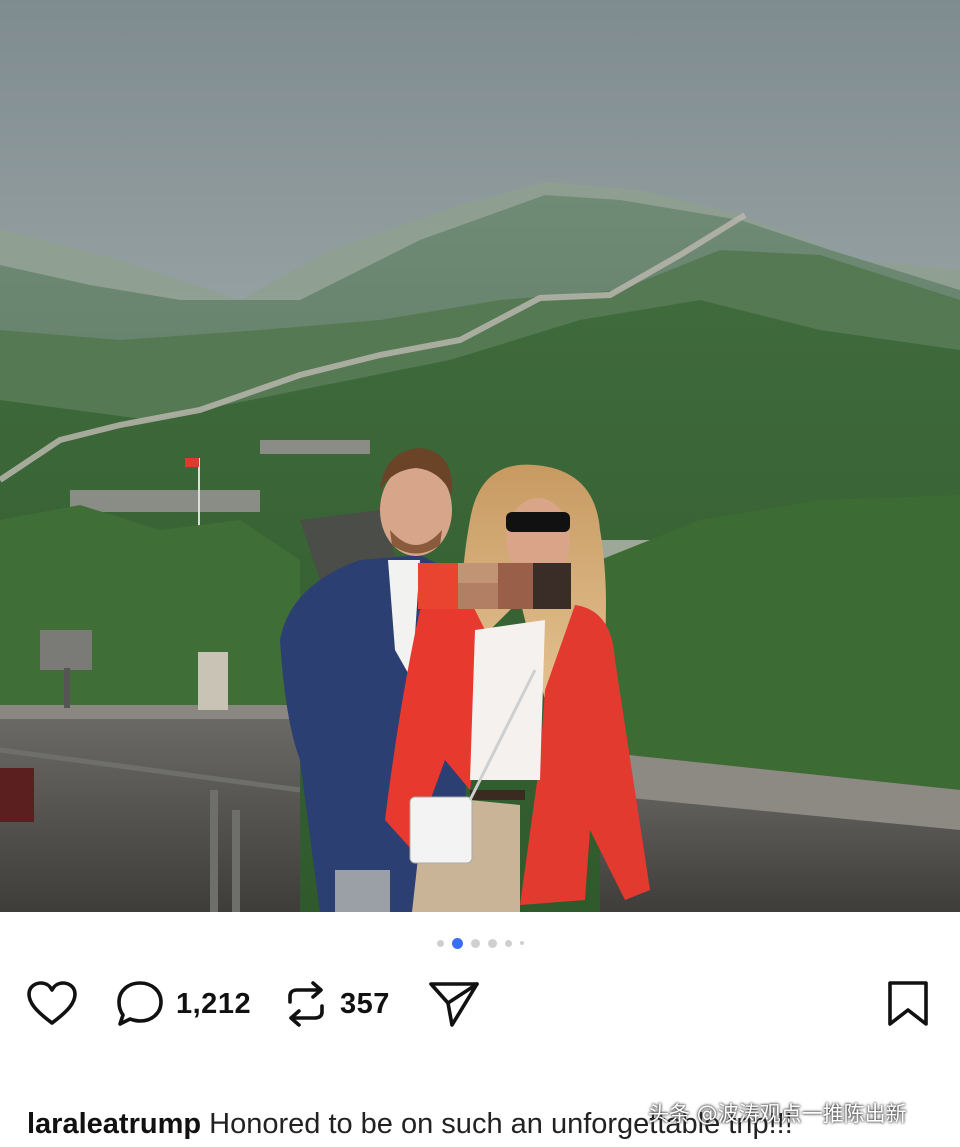 Image resolution: width=960 pixels, height=1147 pixels. Describe the element at coordinates (365, 1003) in the screenshot. I see `repost-count: 357` at that location.